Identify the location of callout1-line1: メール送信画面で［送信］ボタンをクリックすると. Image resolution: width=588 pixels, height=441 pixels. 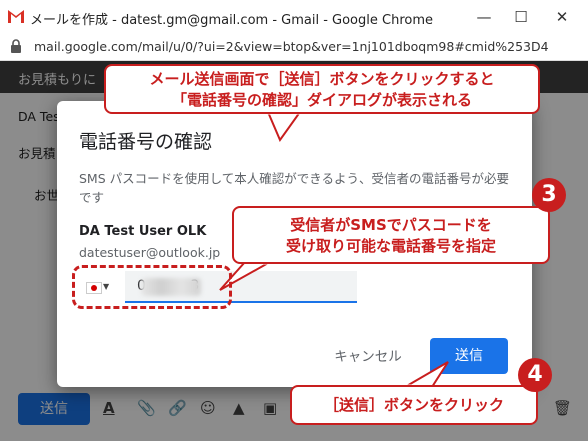
(322, 79).